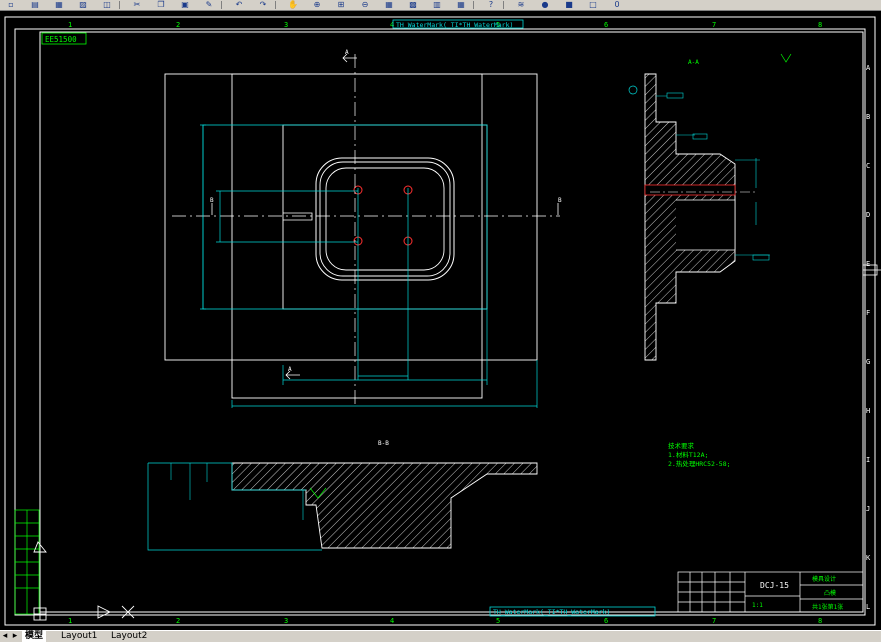 This screenshot has height=642, width=881. What do you see at coordinates (342, 506) in the screenshot?
I see `section-bb-view` at bounding box center [342, 506].